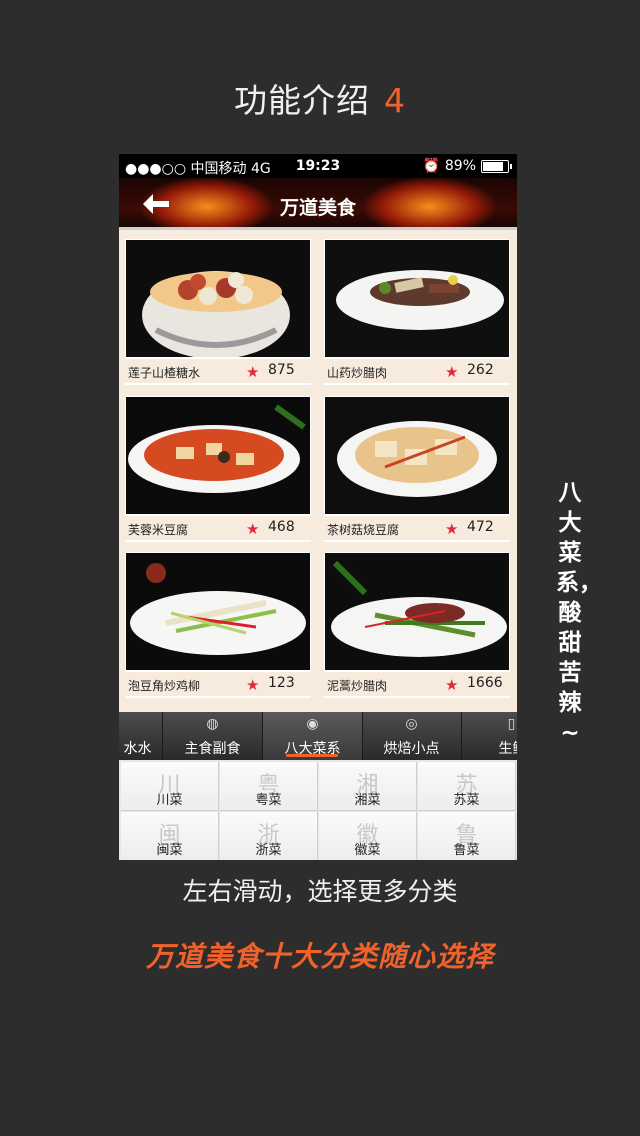 The width and height of the screenshot is (640, 1136). I want to click on alarm-icon: ⏰, so click(431, 166).